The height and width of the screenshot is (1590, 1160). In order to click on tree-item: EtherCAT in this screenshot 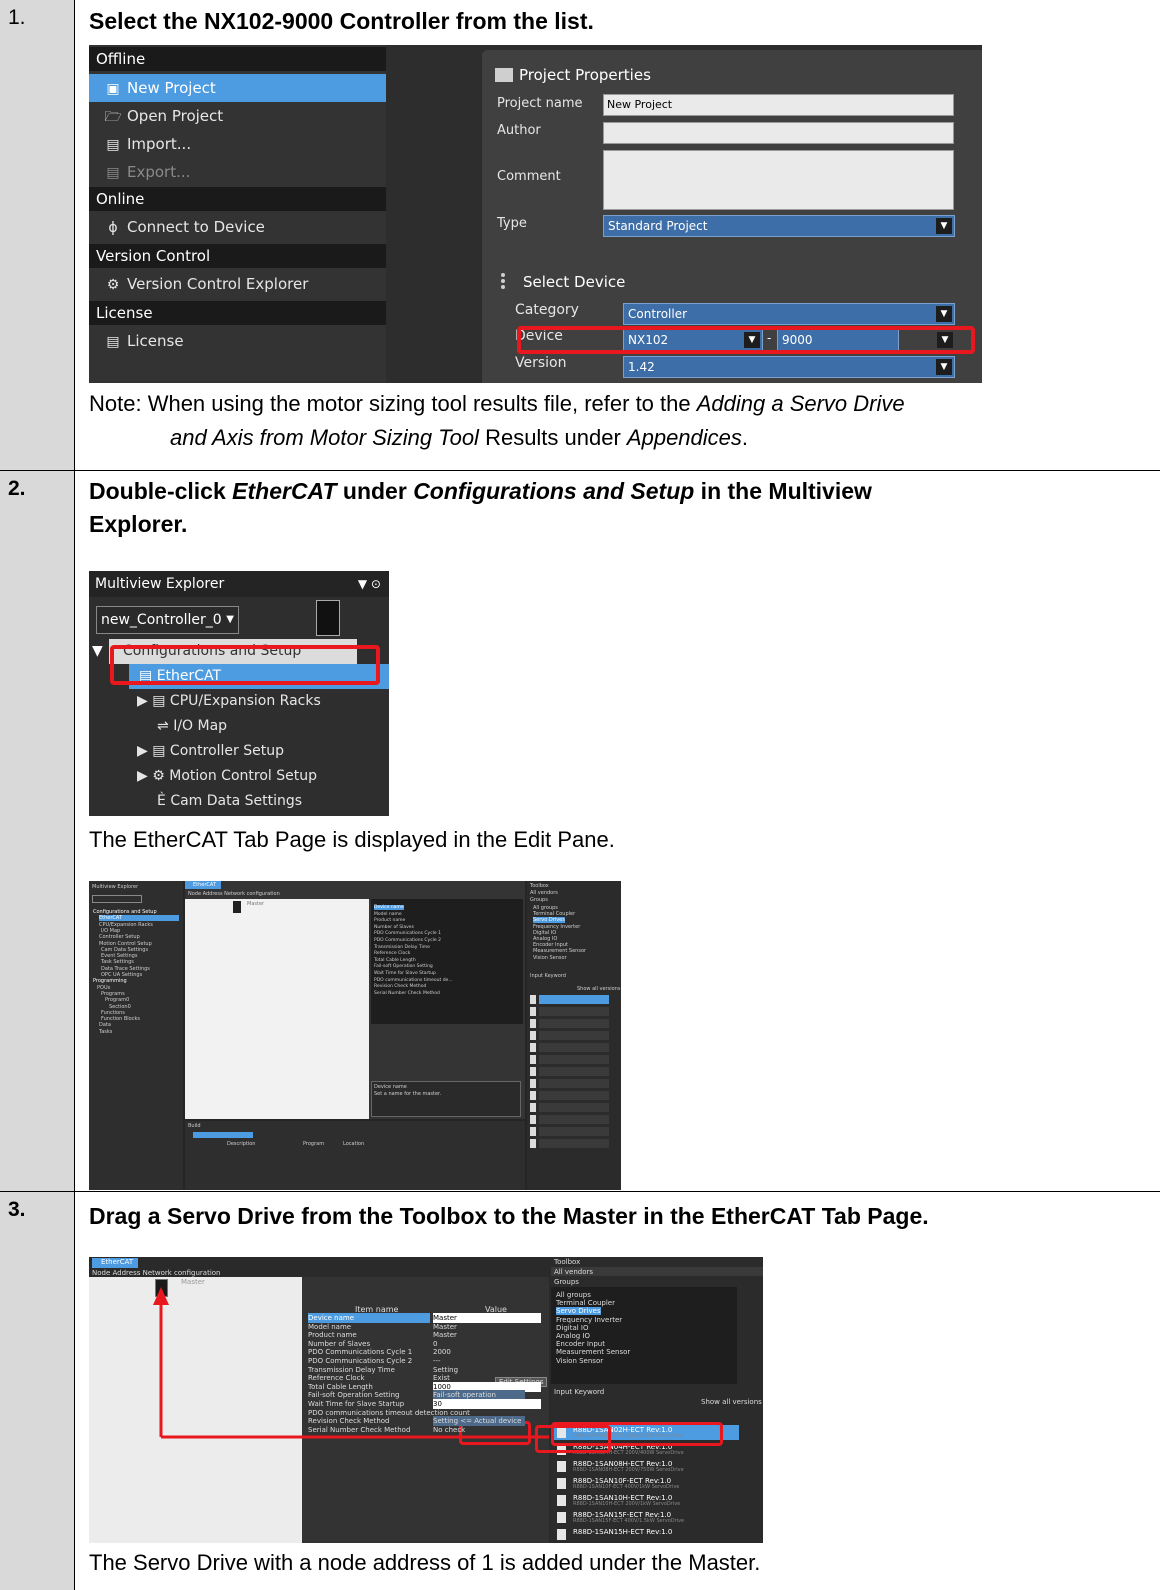, I will do `click(139, 918)`.